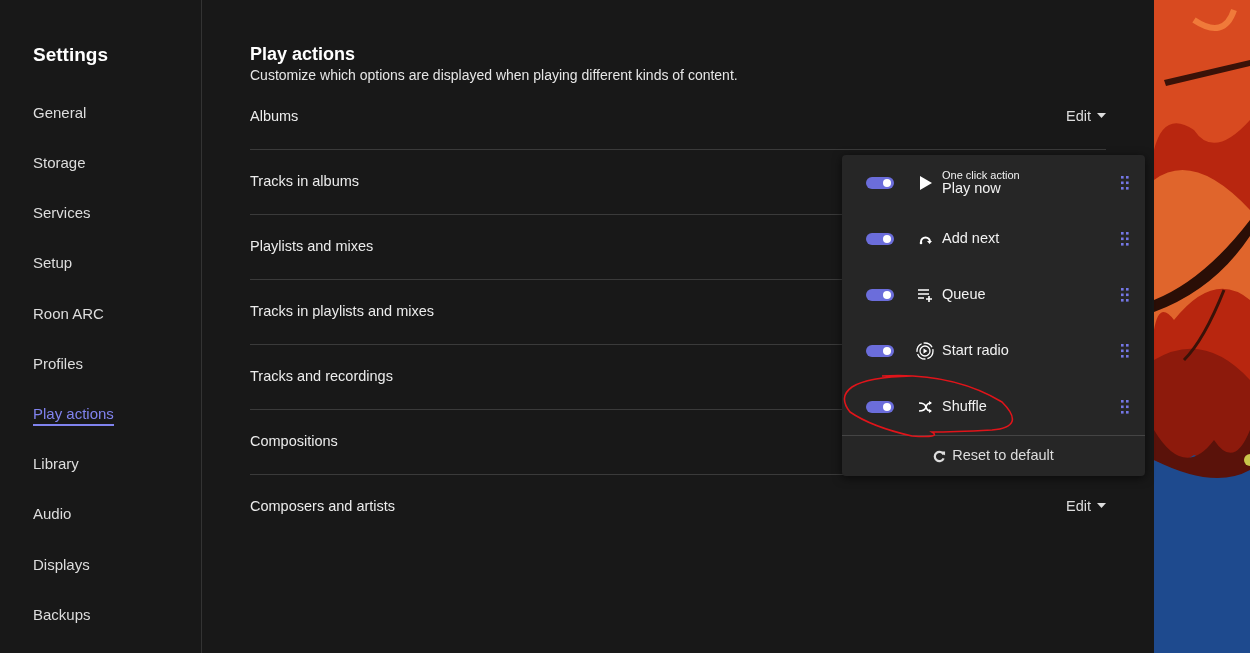 This screenshot has width=1250, height=653. Describe the element at coordinates (993, 455) in the screenshot. I see `reset-button: Reset to default` at that location.